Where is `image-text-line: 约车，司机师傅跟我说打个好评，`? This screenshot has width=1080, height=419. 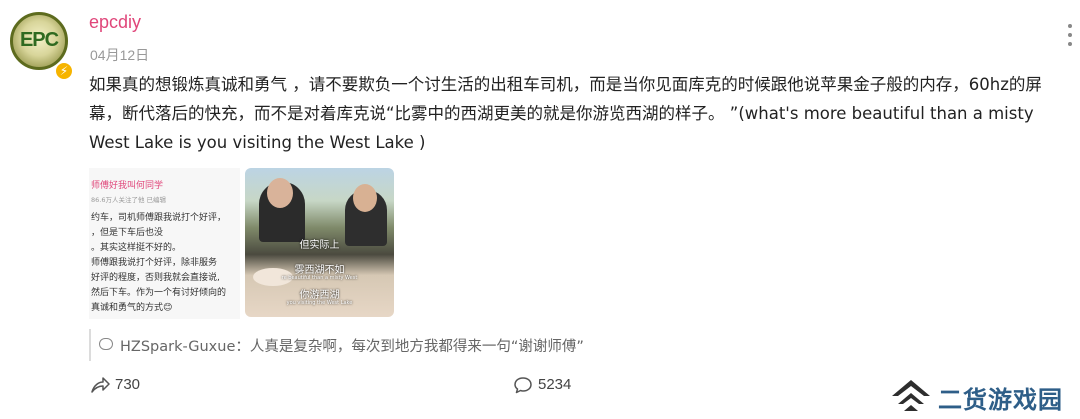
image-text-line: 约车，司机师傅跟我说打个好评， is located at coordinates (159, 218).